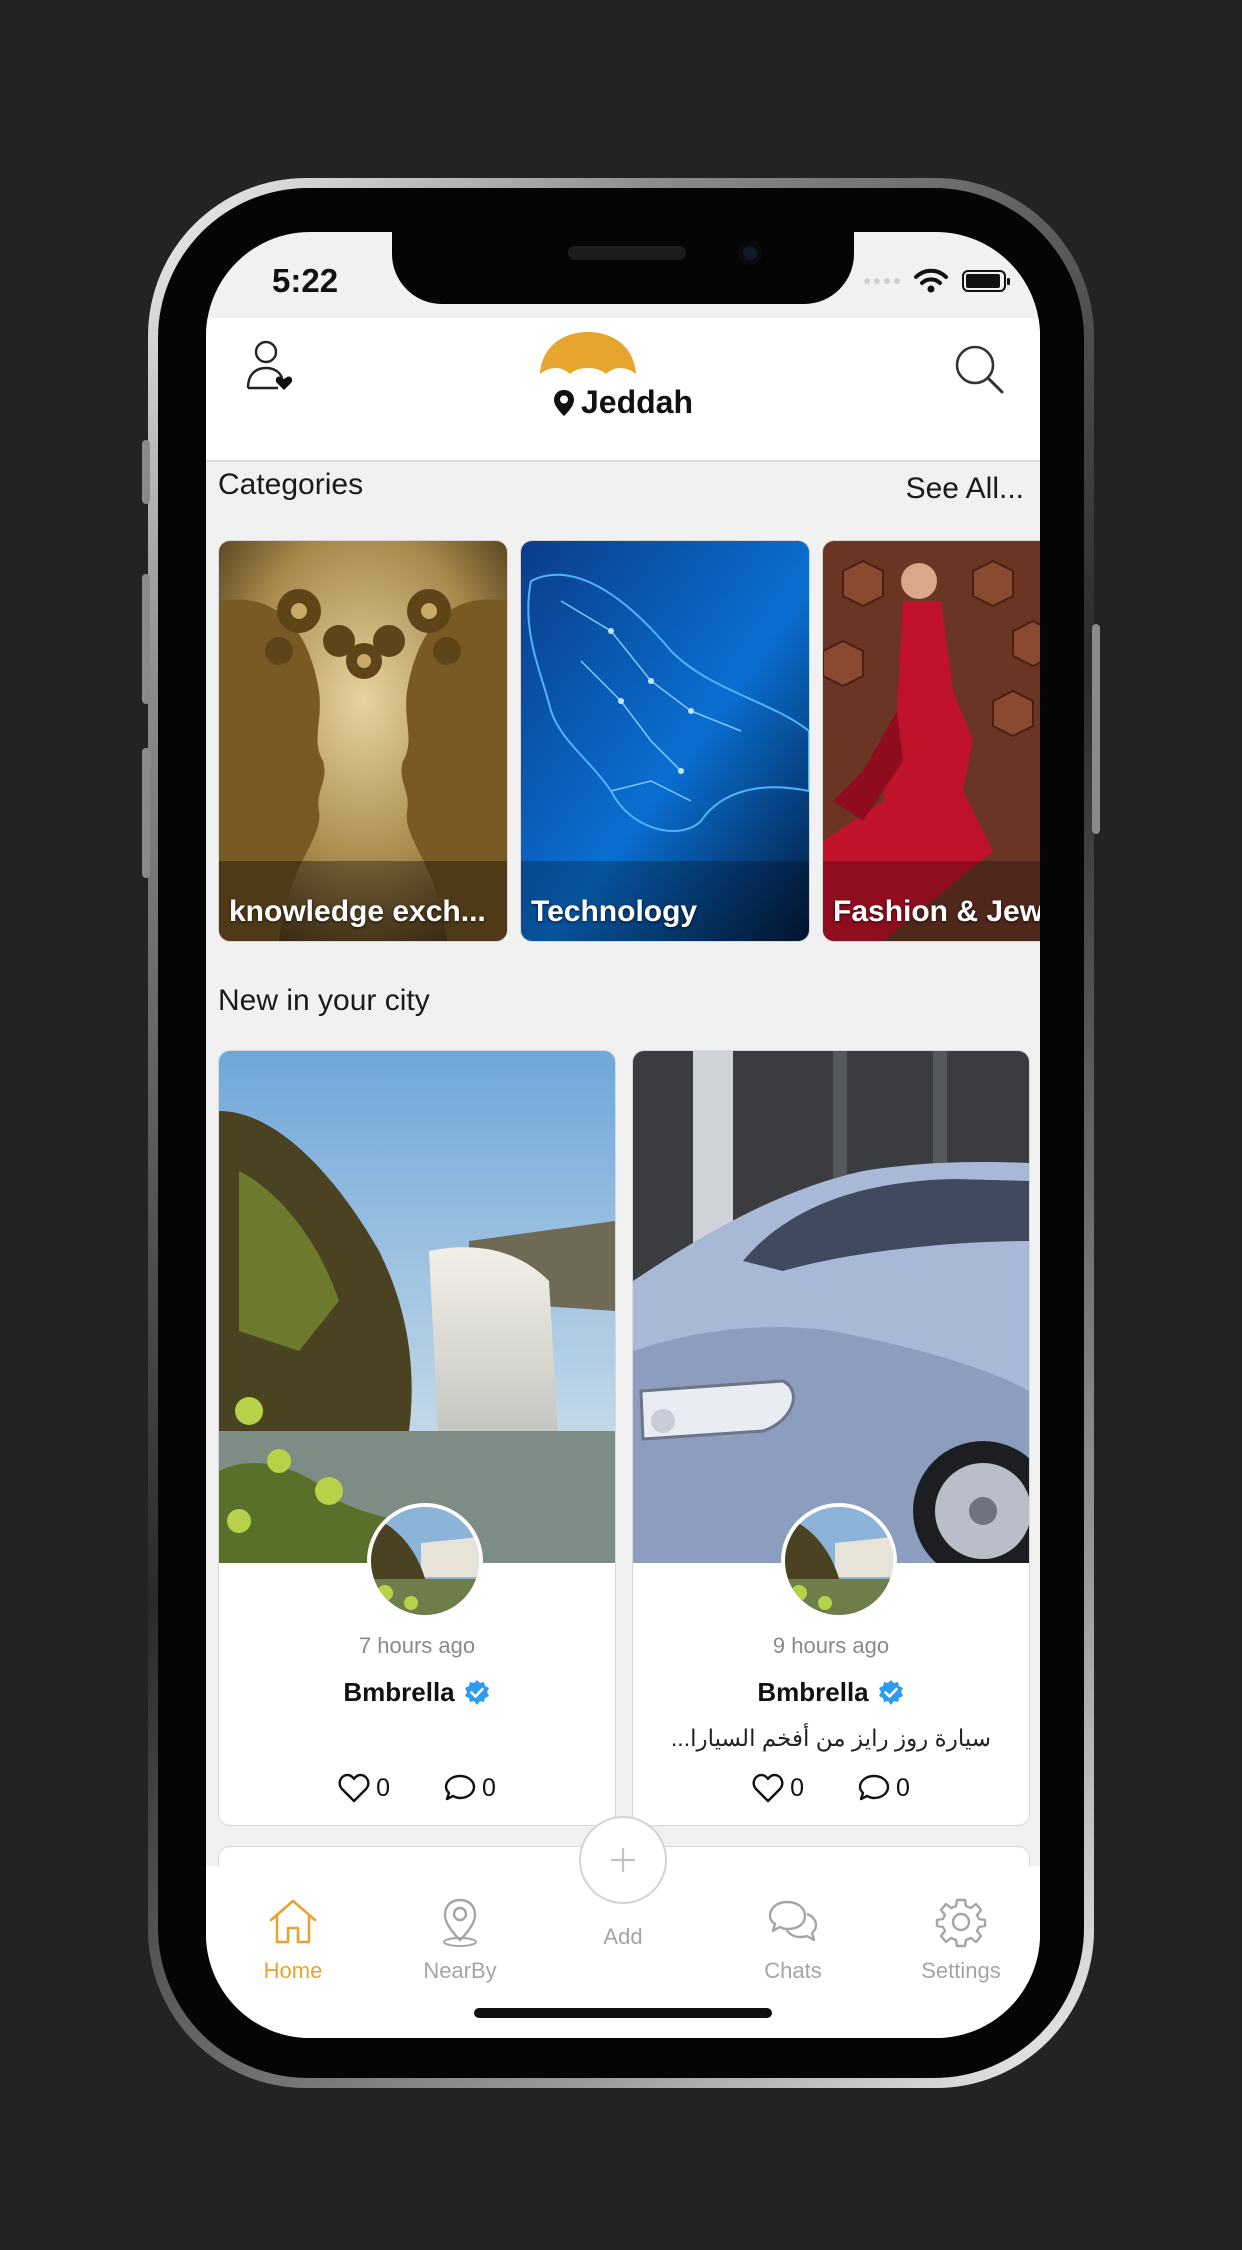  I want to click on city-selector: Jeddah, so click(623, 402).